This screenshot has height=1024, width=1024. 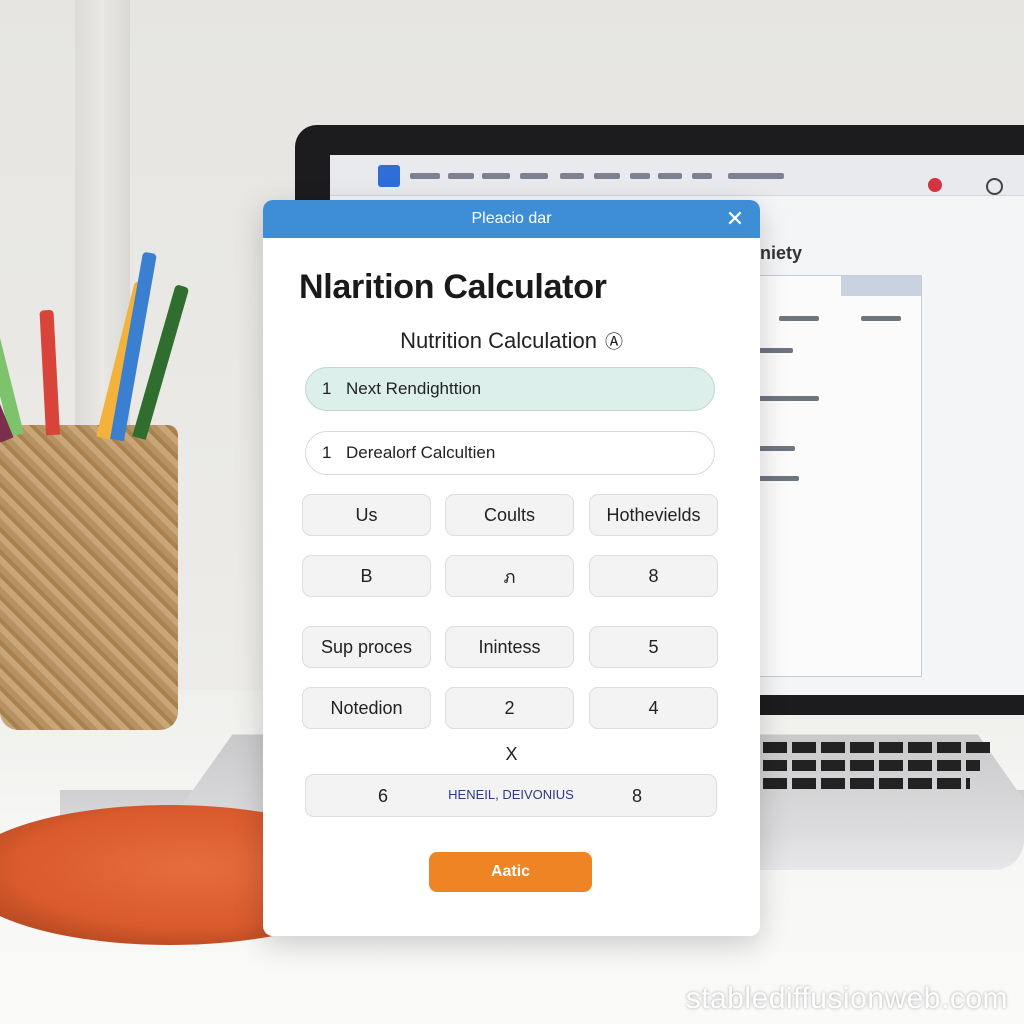 What do you see at coordinates (510, 453) in the screenshot?
I see `input-field-derealorf-calcultien: 1 Derealorf Calcultien` at bounding box center [510, 453].